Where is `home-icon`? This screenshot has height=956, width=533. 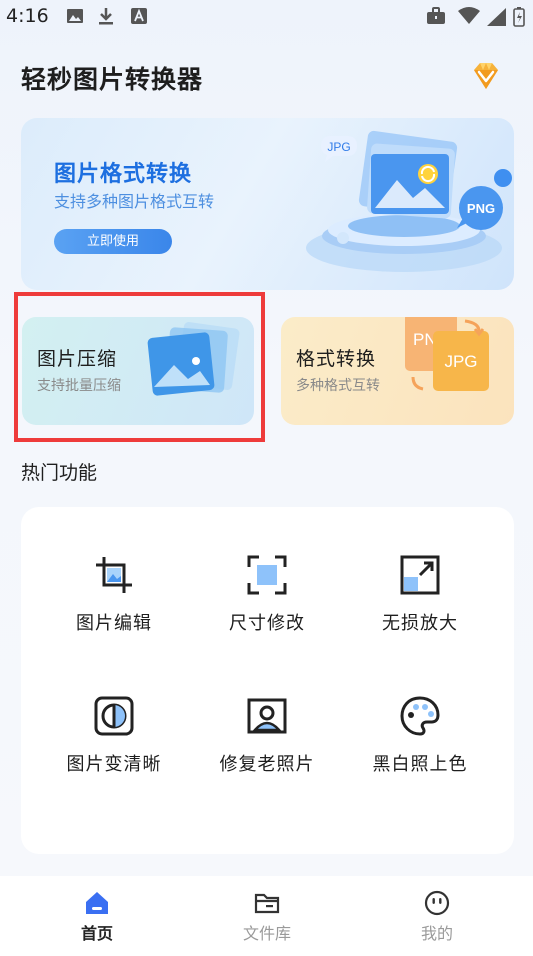 home-icon is located at coordinates (97, 903).